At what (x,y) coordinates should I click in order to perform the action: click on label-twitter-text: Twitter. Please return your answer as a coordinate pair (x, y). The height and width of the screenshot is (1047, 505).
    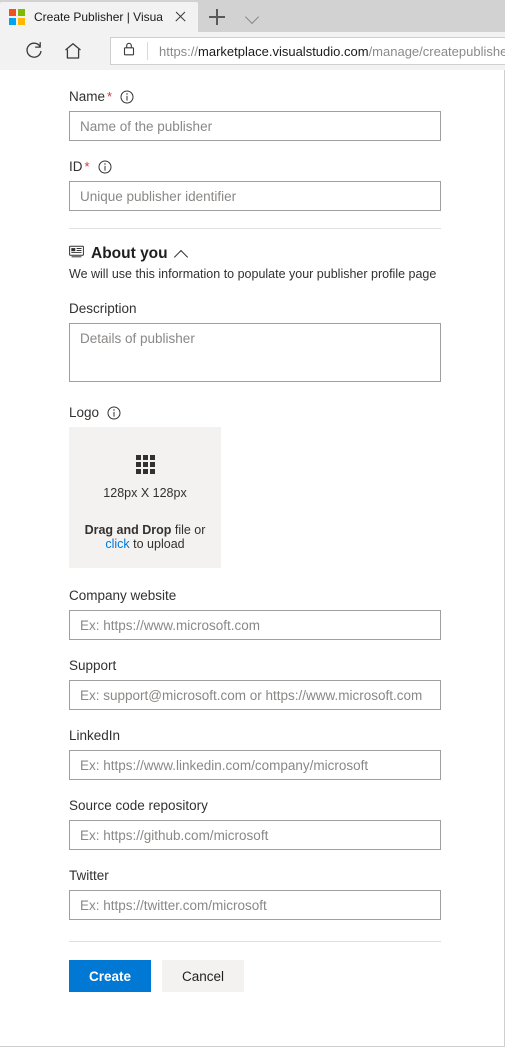
    Looking at the image, I should click on (89, 875).